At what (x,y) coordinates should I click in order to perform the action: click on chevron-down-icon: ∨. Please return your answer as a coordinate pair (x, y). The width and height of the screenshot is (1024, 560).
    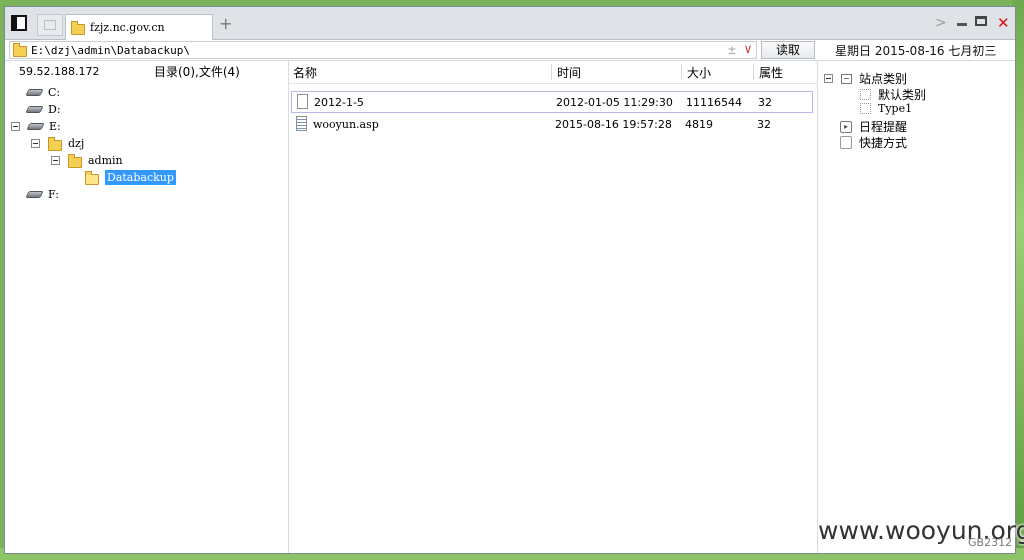
    Looking at the image, I should click on (748, 49).